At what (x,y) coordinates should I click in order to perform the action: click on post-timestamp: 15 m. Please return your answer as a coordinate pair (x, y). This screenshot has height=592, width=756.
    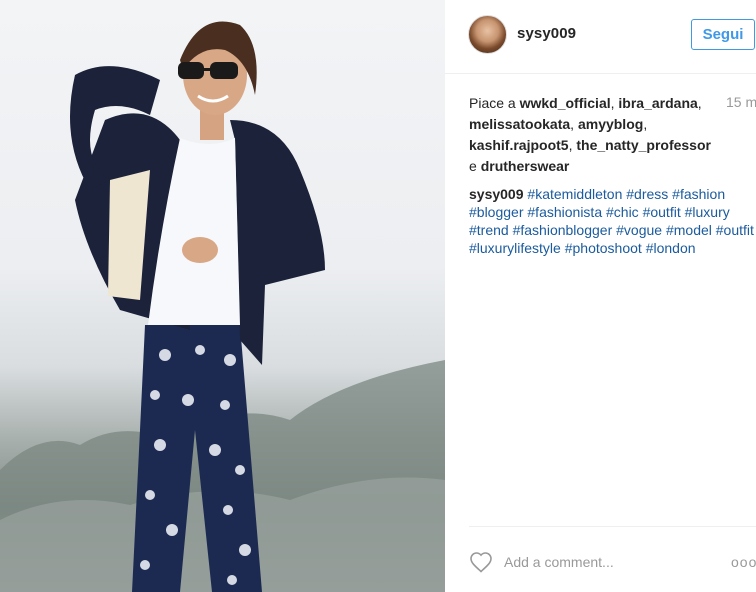
    Looking at the image, I should click on (741, 102).